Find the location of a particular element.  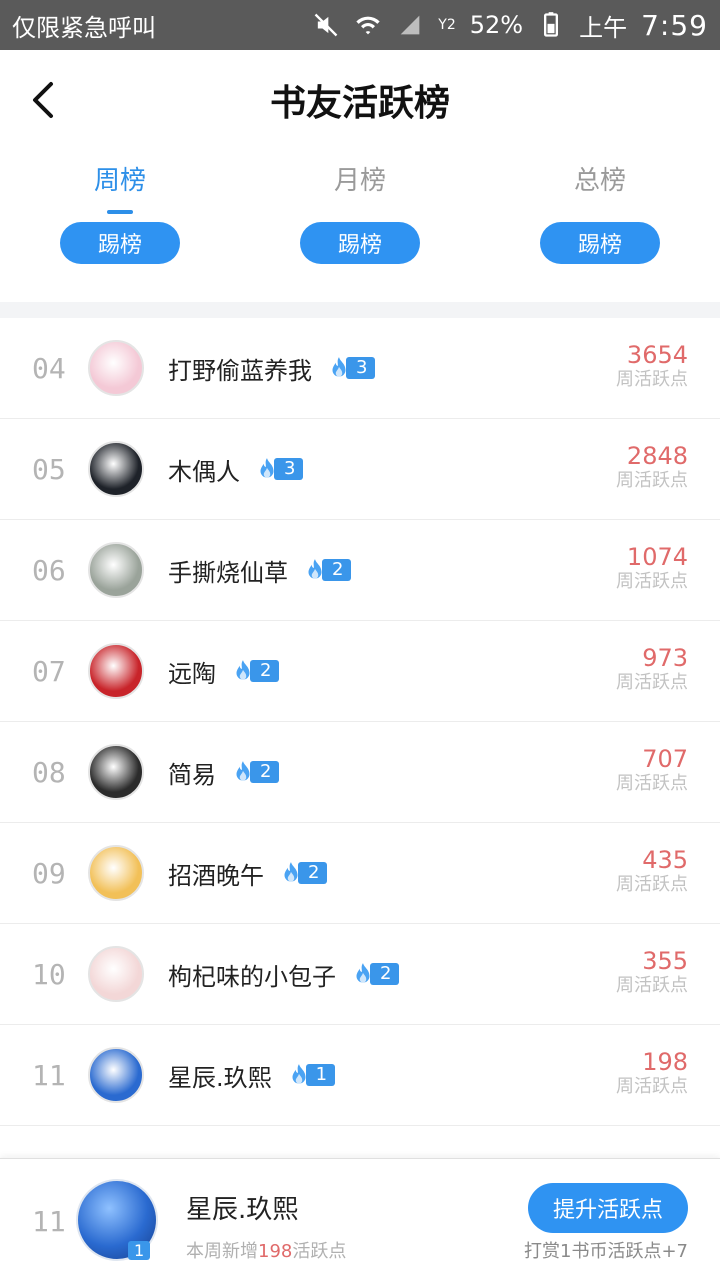

signal-label: Y2 is located at coordinates (447, 25).